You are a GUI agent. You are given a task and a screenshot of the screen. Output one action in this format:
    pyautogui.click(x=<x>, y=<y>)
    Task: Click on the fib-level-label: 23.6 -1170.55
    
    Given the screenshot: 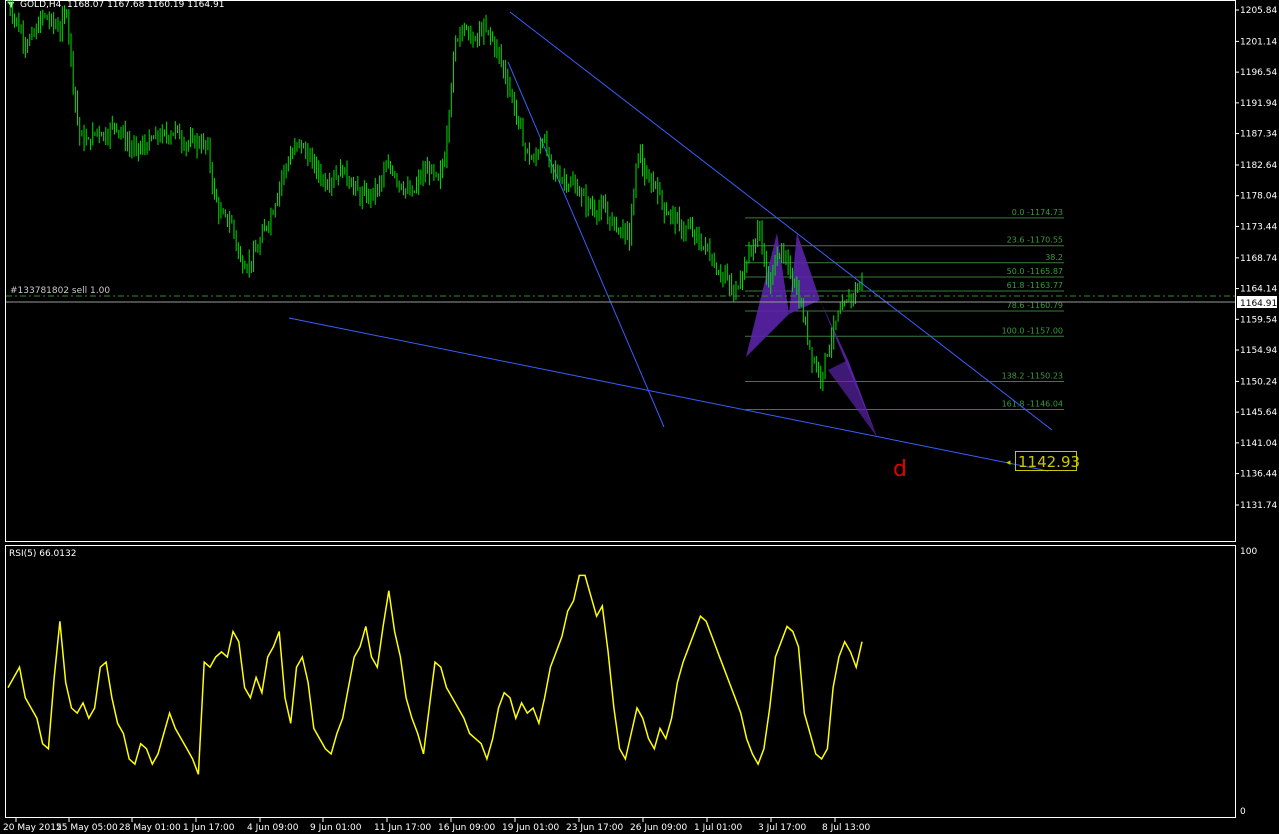 What is the action you would take?
    pyautogui.click(x=1035, y=240)
    